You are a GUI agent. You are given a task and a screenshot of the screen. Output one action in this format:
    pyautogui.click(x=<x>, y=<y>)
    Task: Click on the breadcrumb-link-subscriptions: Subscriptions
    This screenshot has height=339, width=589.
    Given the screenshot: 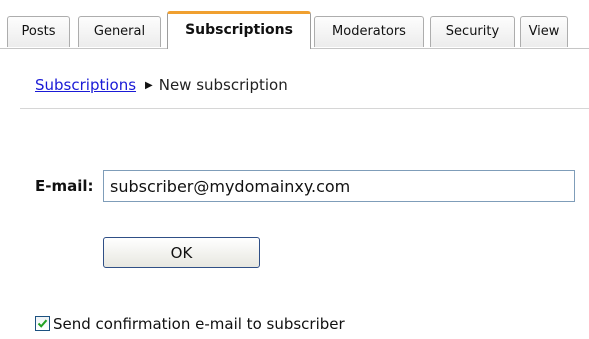 What is the action you would take?
    pyautogui.click(x=85, y=85)
    